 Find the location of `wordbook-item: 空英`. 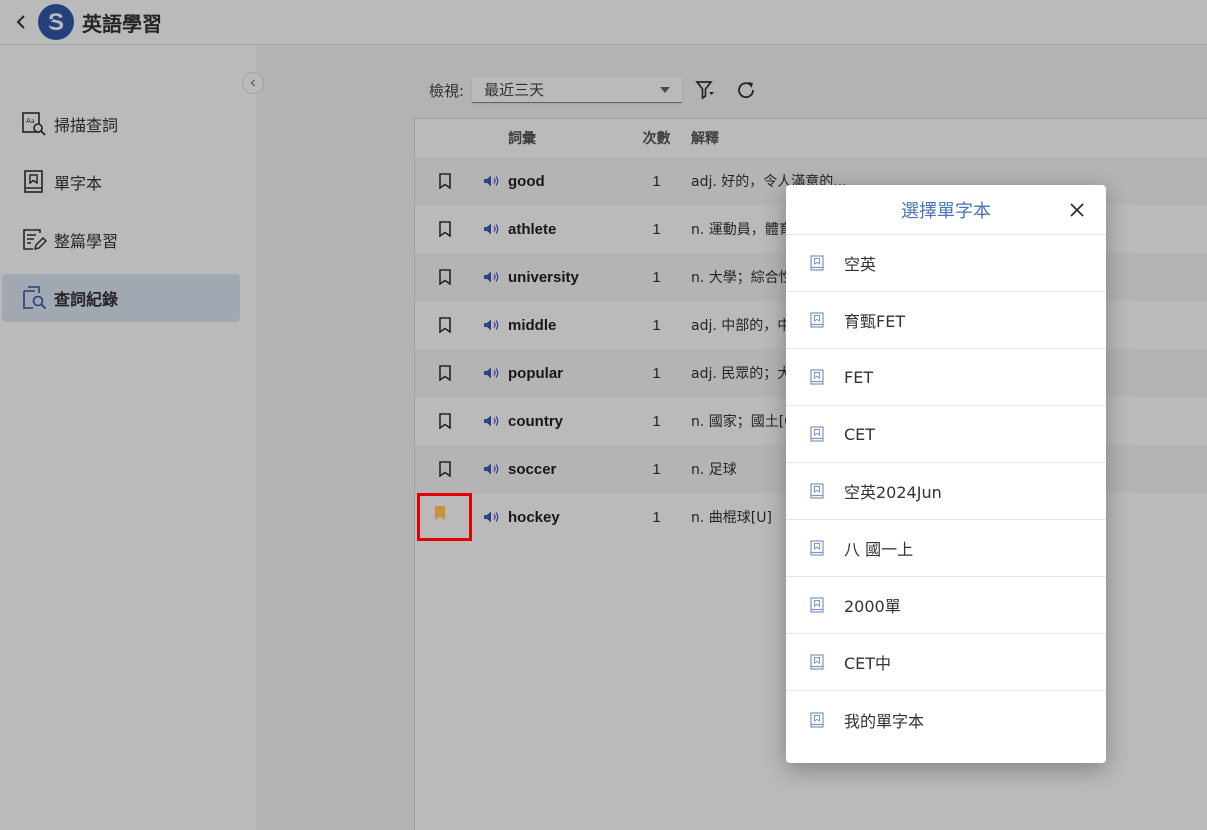

wordbook-item: 空英 is located at coordinates (946, 263).